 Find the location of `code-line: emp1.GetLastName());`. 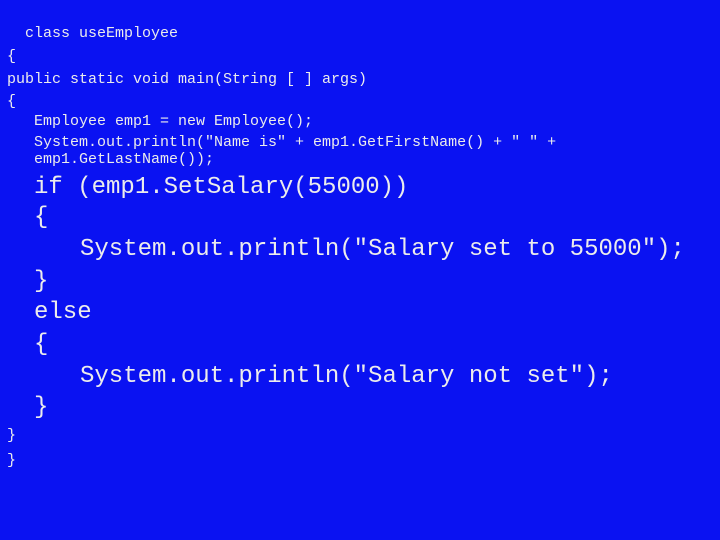

code-line: emp1.GetLastName()); is located at coordinates (124, 159).